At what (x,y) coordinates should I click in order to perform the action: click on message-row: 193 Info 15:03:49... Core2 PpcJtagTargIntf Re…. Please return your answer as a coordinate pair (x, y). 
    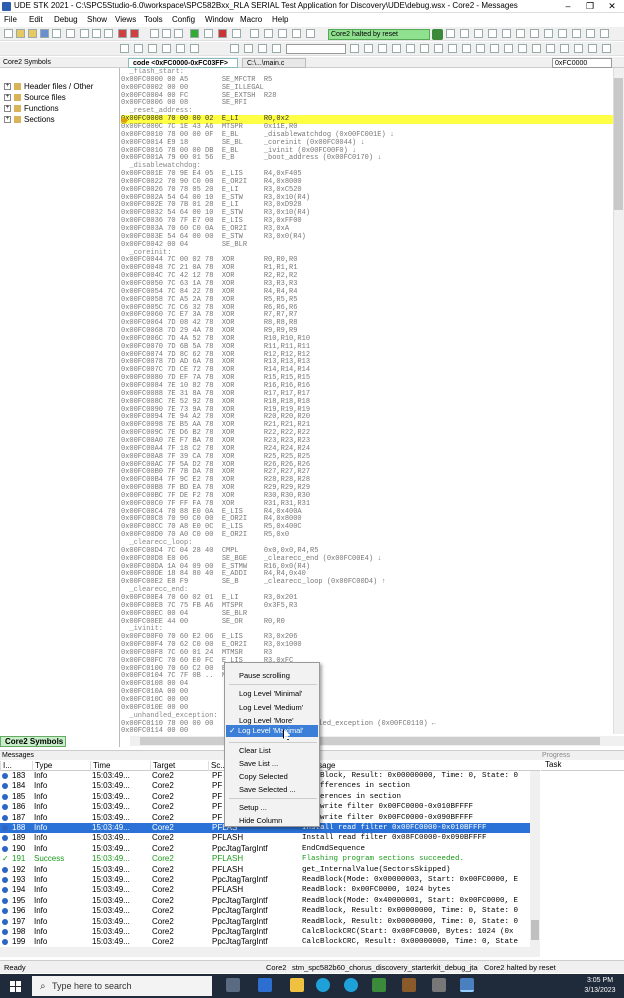
    Looking at the image, I should click on (265, 880).